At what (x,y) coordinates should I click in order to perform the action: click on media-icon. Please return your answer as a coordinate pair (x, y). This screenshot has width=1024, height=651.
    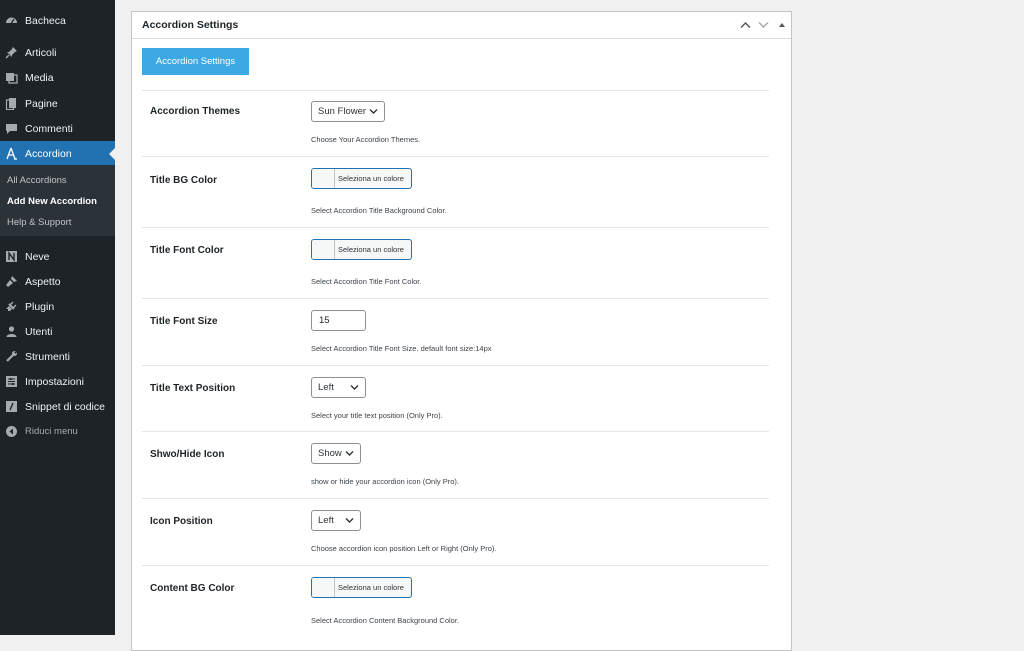
    Looking at the image, I should click on (11, 77).